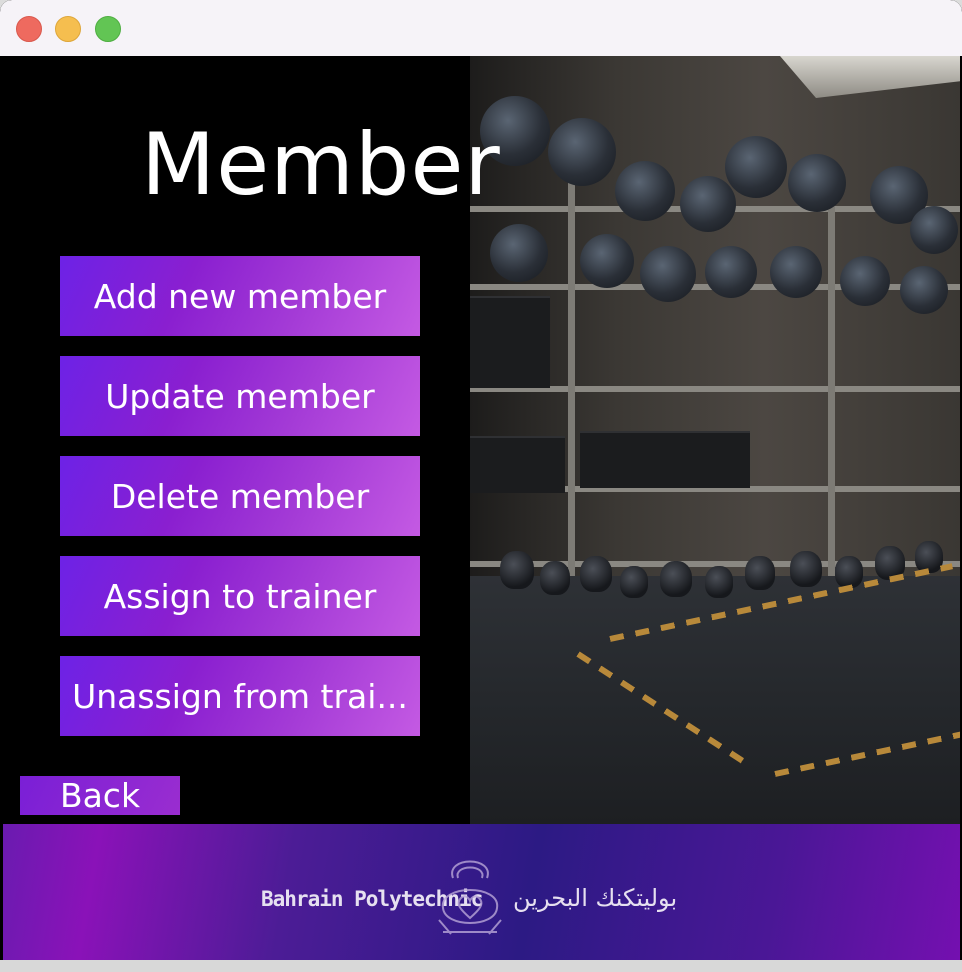  What do you see at coordinates (240, 296) in the screenshot?
I see `add-new-member-button: Add new member` at bounding box center [240, 296].